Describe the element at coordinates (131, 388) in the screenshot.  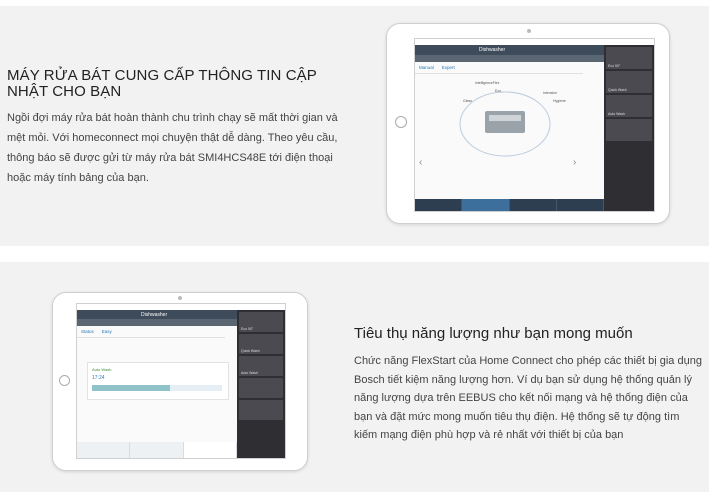
I see `progress-fill` at that location.